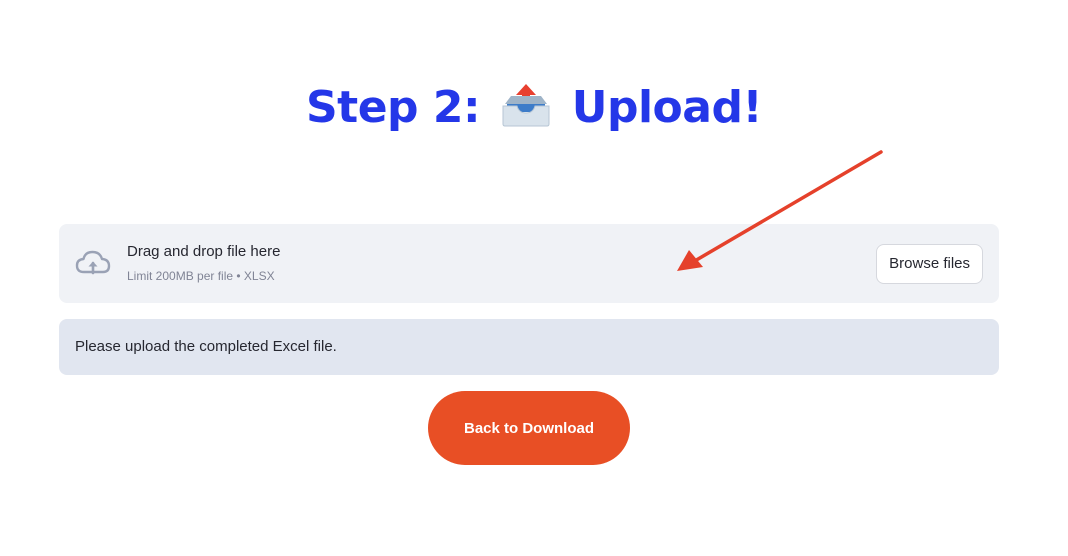  What do you see at coordinates (93, 262) in the screenshot?
I see `cloud-upload-icon` at bounding box center [93, 262].